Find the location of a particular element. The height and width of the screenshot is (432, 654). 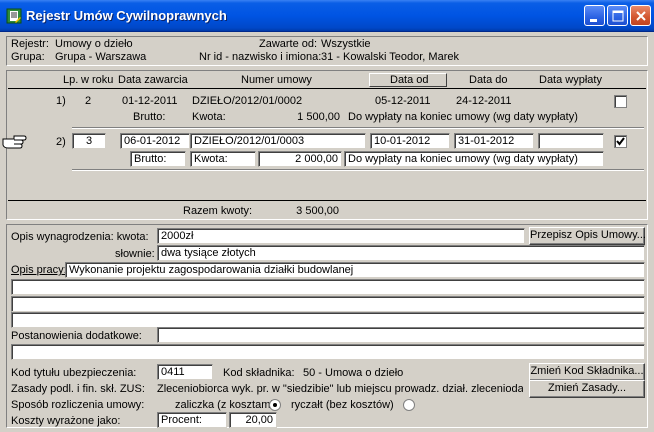

row-data-zawarcia-input: 06-01-2012 is located at coordinates (155, 141).